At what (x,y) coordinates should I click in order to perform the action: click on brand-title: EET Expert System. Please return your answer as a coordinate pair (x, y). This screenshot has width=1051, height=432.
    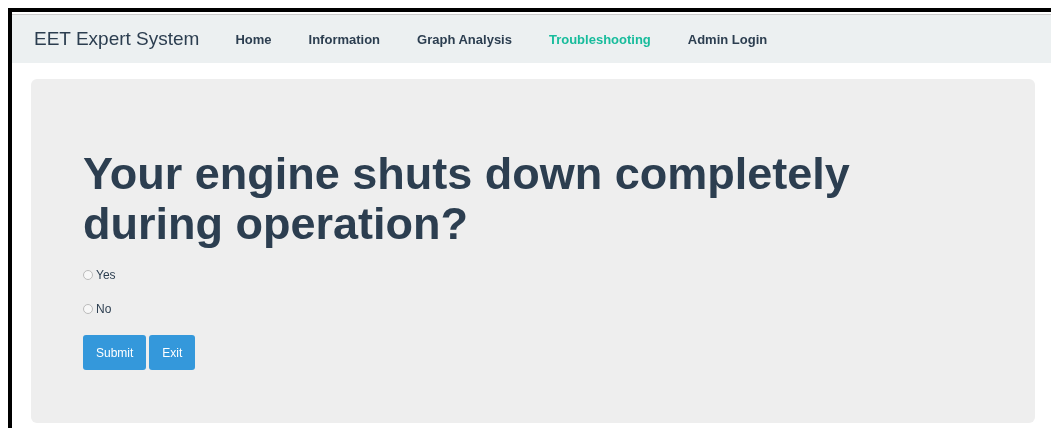
    Looking at the image, I should click on (117, 39).